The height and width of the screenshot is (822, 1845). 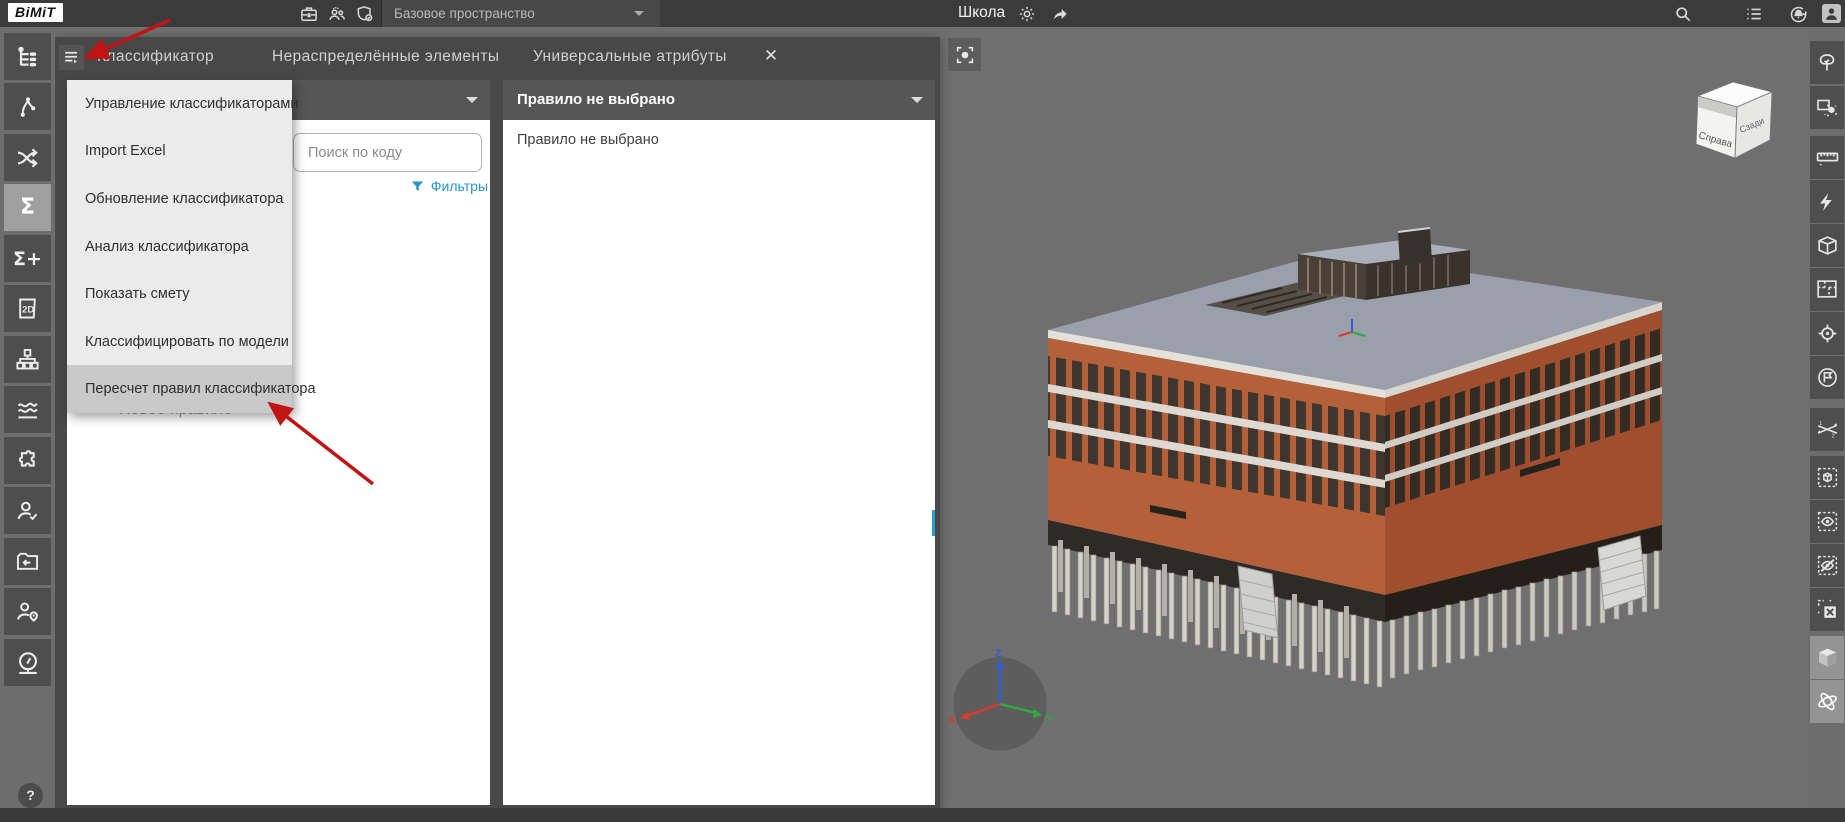 I want to click on app-logo: BiMiT, so click(x=35, y=12).